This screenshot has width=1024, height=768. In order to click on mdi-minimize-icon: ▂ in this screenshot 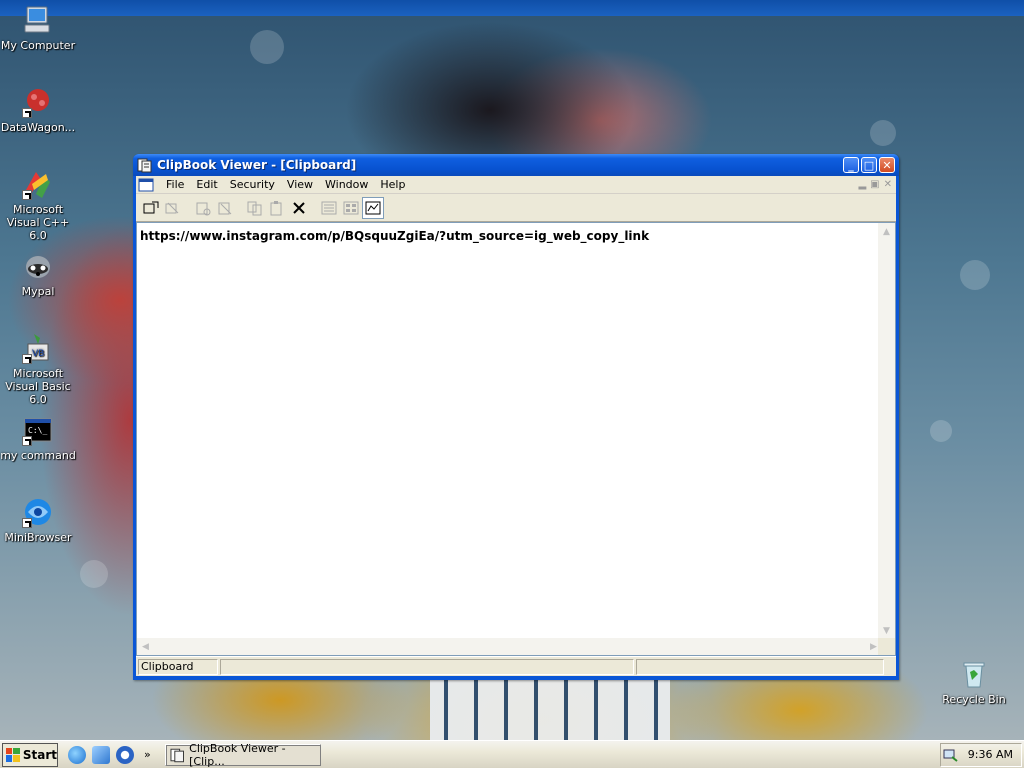, I will do `click(862, 184)`.